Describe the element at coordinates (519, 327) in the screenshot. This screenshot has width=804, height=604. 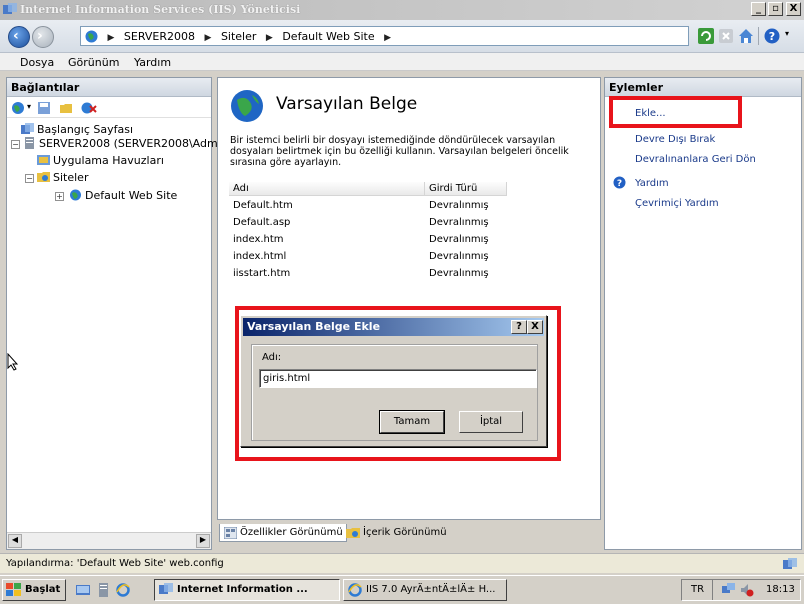
I see `dialog-help-button: ?` at that location.